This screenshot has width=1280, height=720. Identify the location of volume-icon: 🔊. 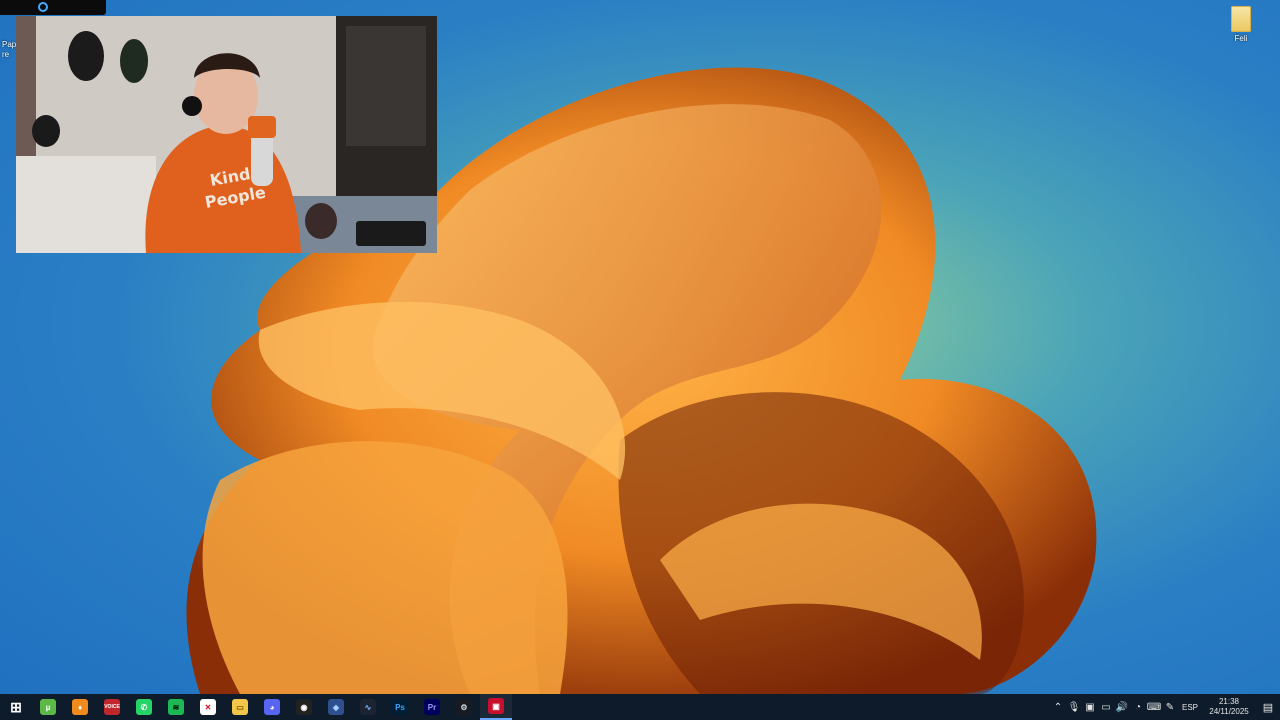
(1122, 707).